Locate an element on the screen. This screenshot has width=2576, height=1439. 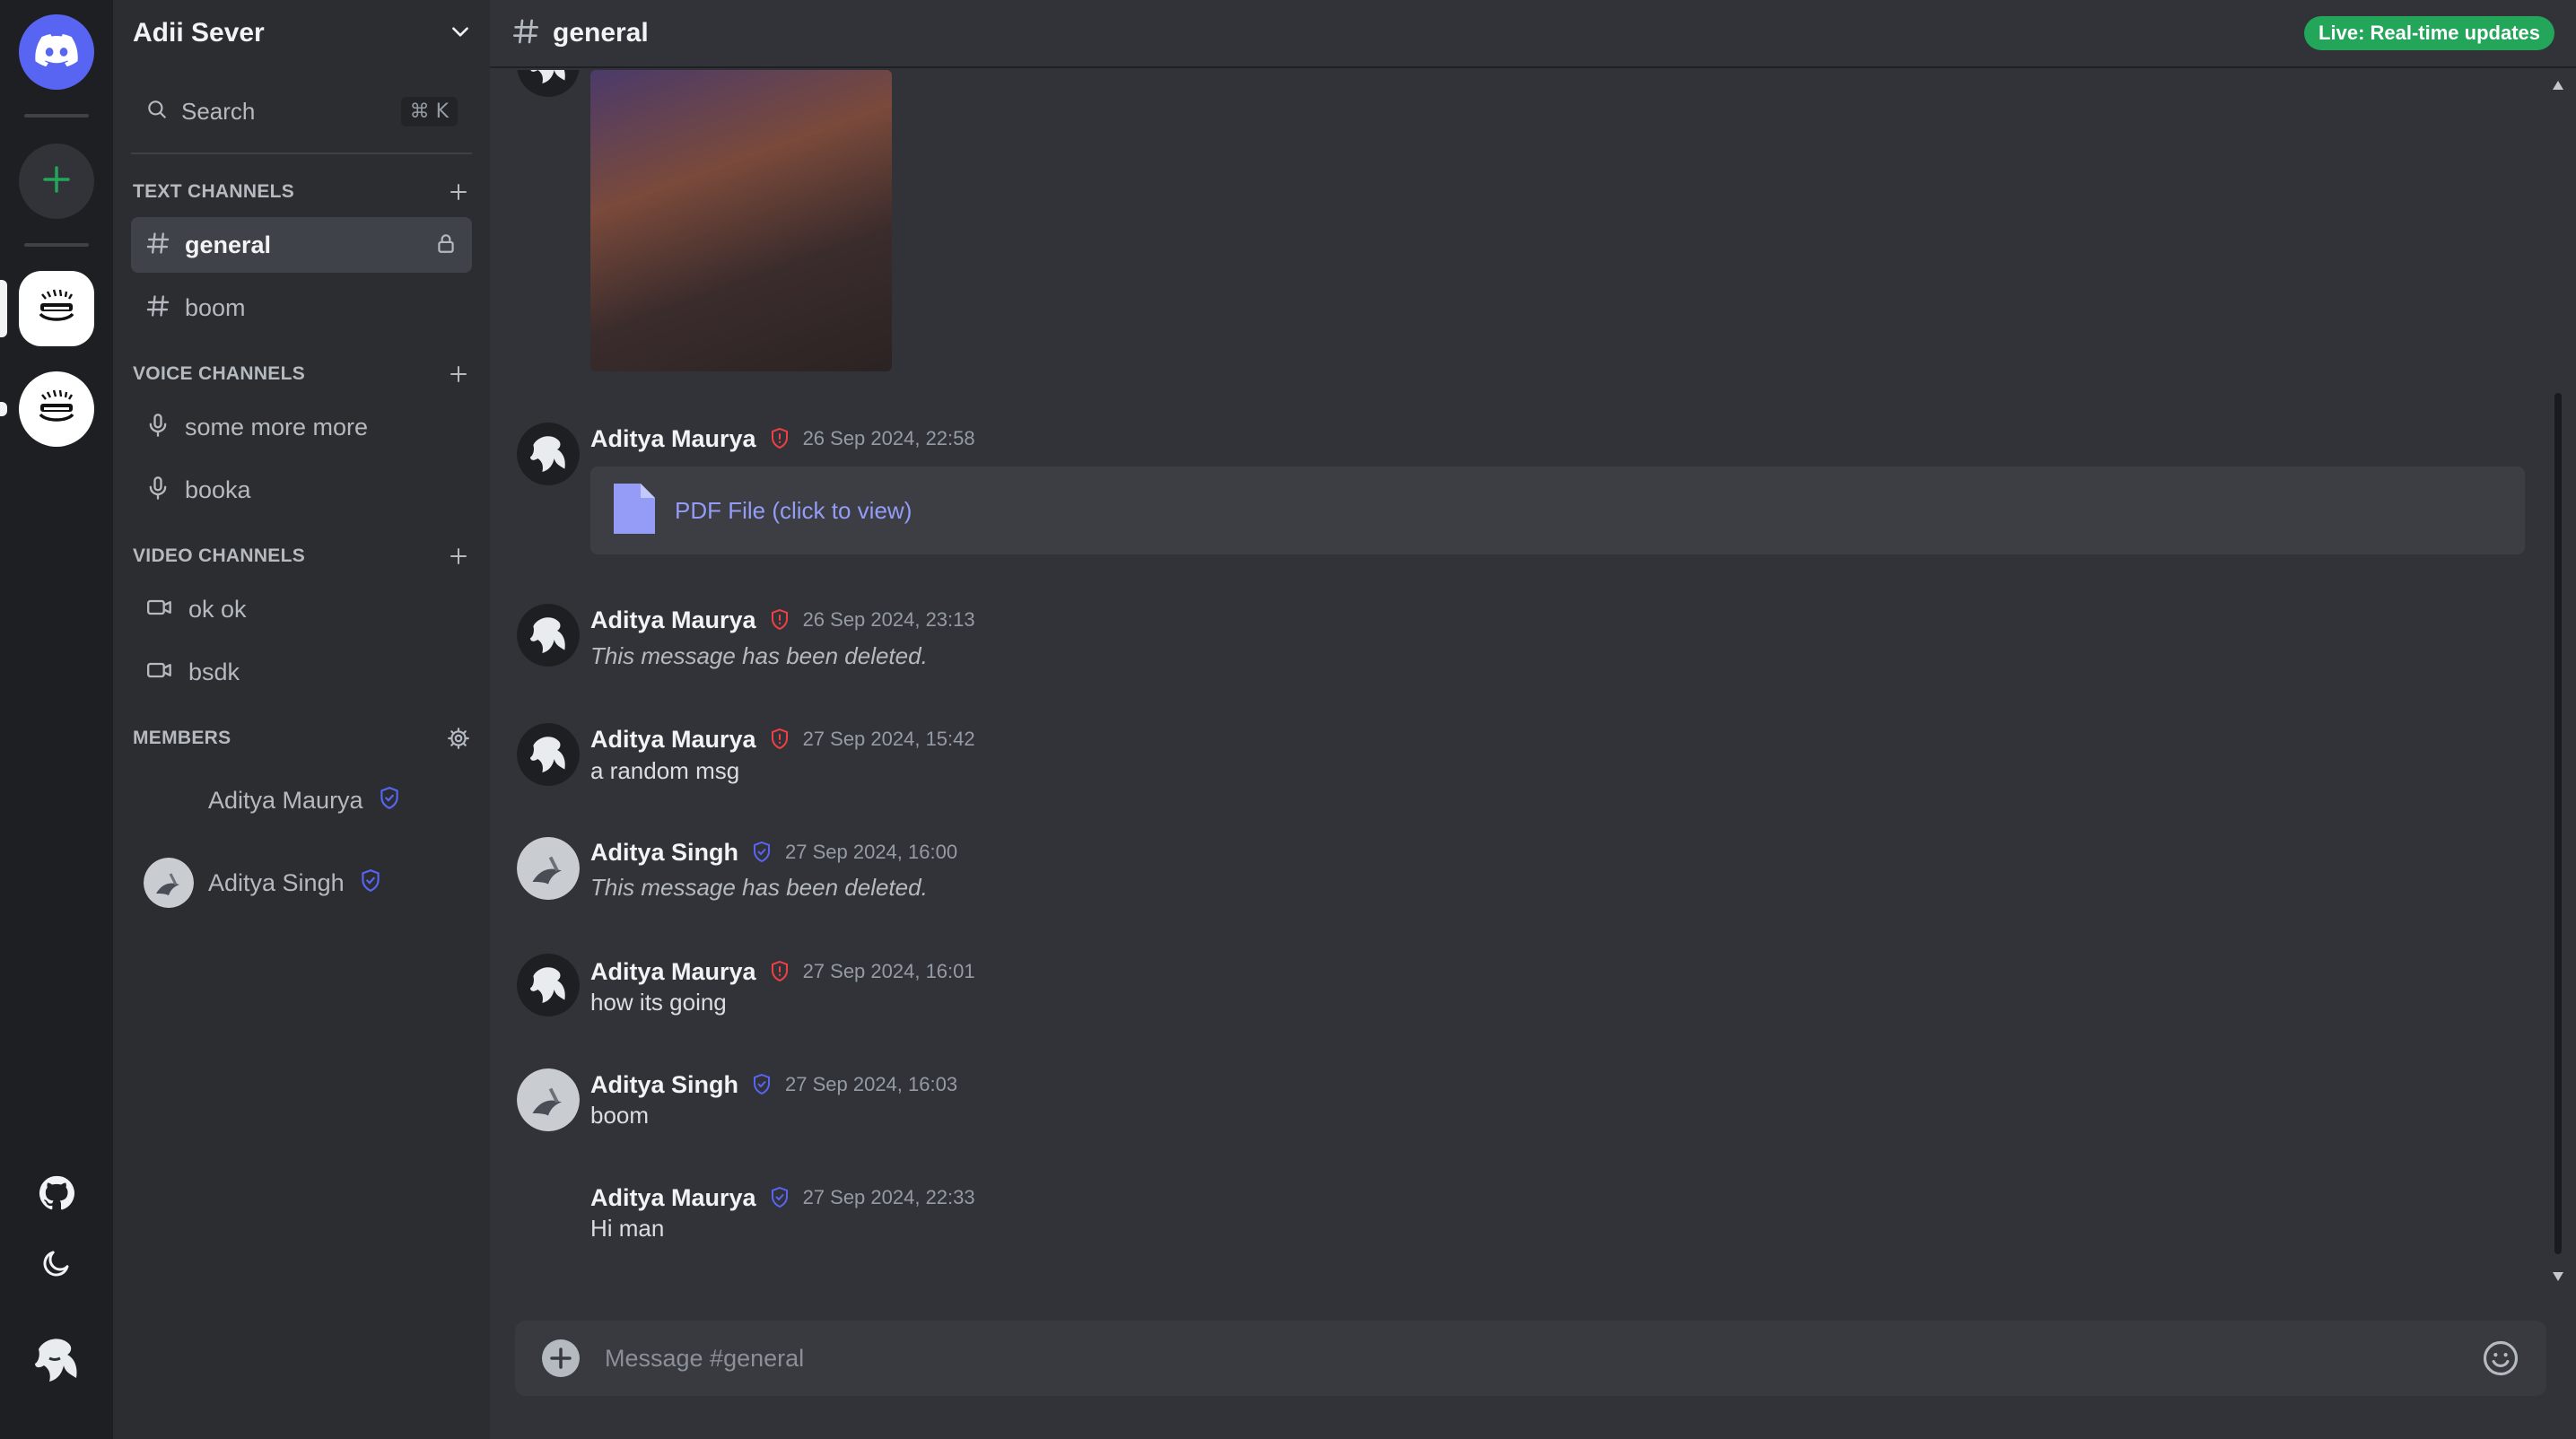
message-header: Aditya Maurya 26 Sep 2024, 23:13 is located at coordinates (783, 620).